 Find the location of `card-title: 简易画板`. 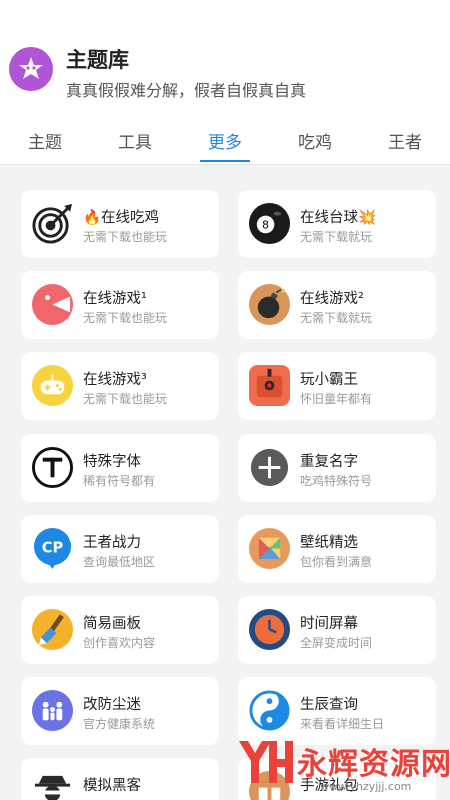

card-title: 简易画板 is located at coordinates (112, 624).